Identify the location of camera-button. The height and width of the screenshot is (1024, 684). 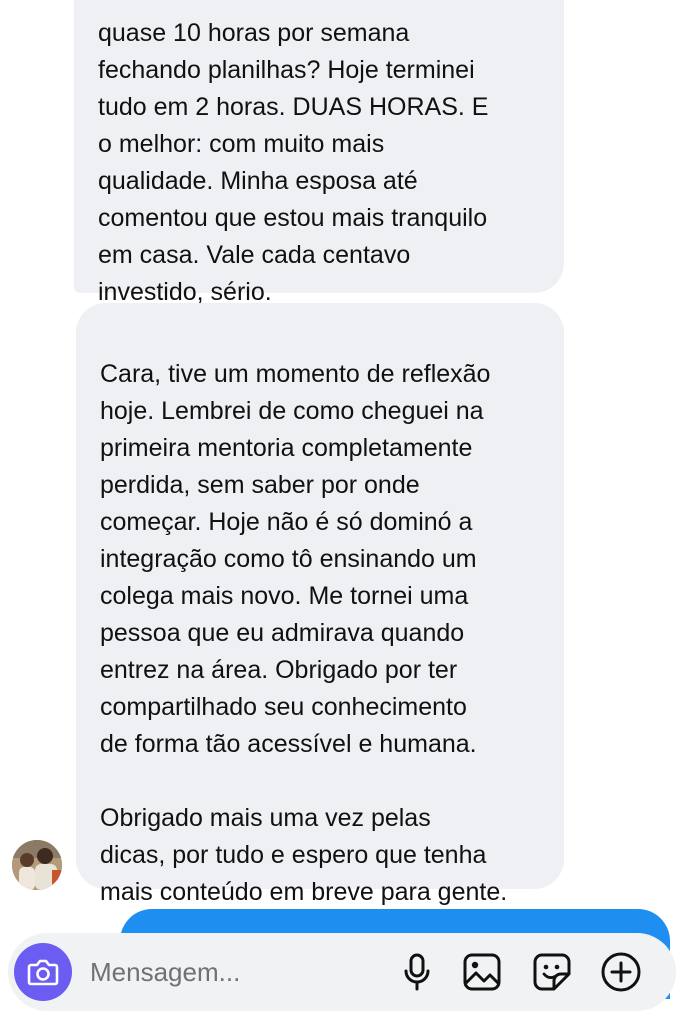
(43, 972).